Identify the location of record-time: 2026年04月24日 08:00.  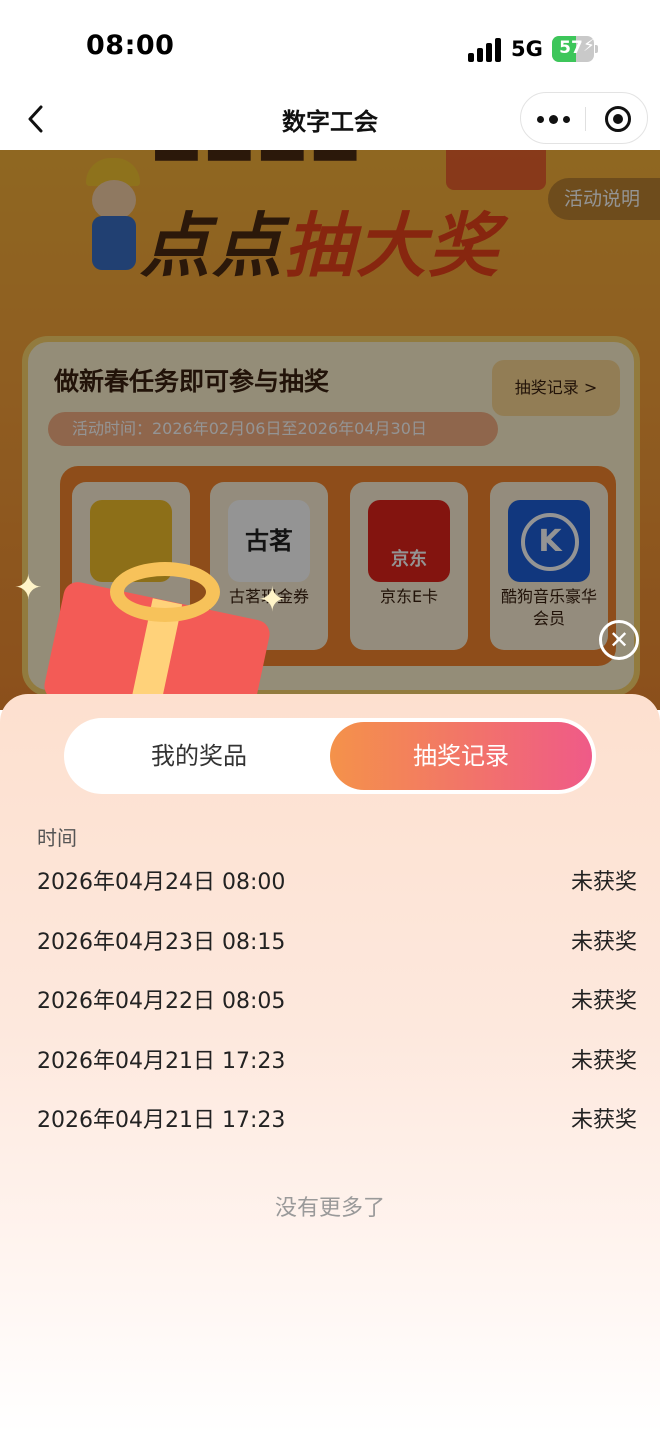
(161, 882).